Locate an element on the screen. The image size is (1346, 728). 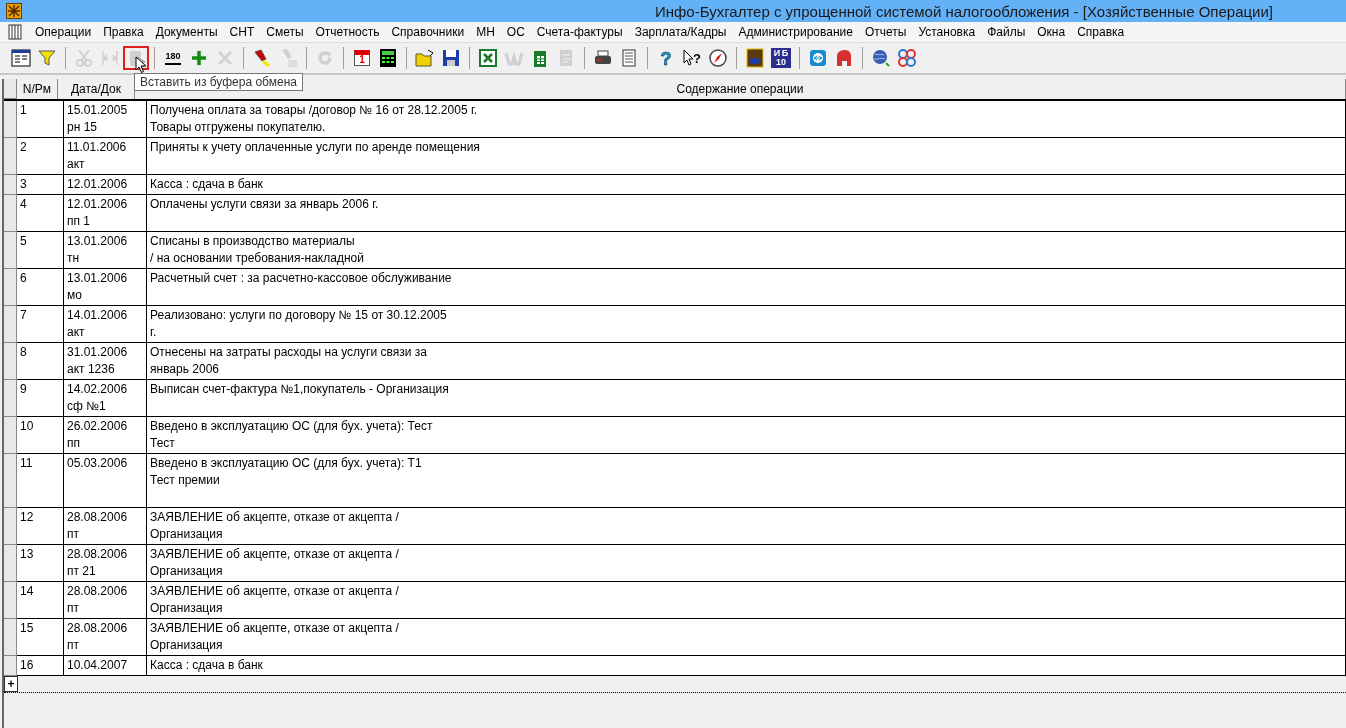
document-number: пт 21 is located at coordinates (82, 571).